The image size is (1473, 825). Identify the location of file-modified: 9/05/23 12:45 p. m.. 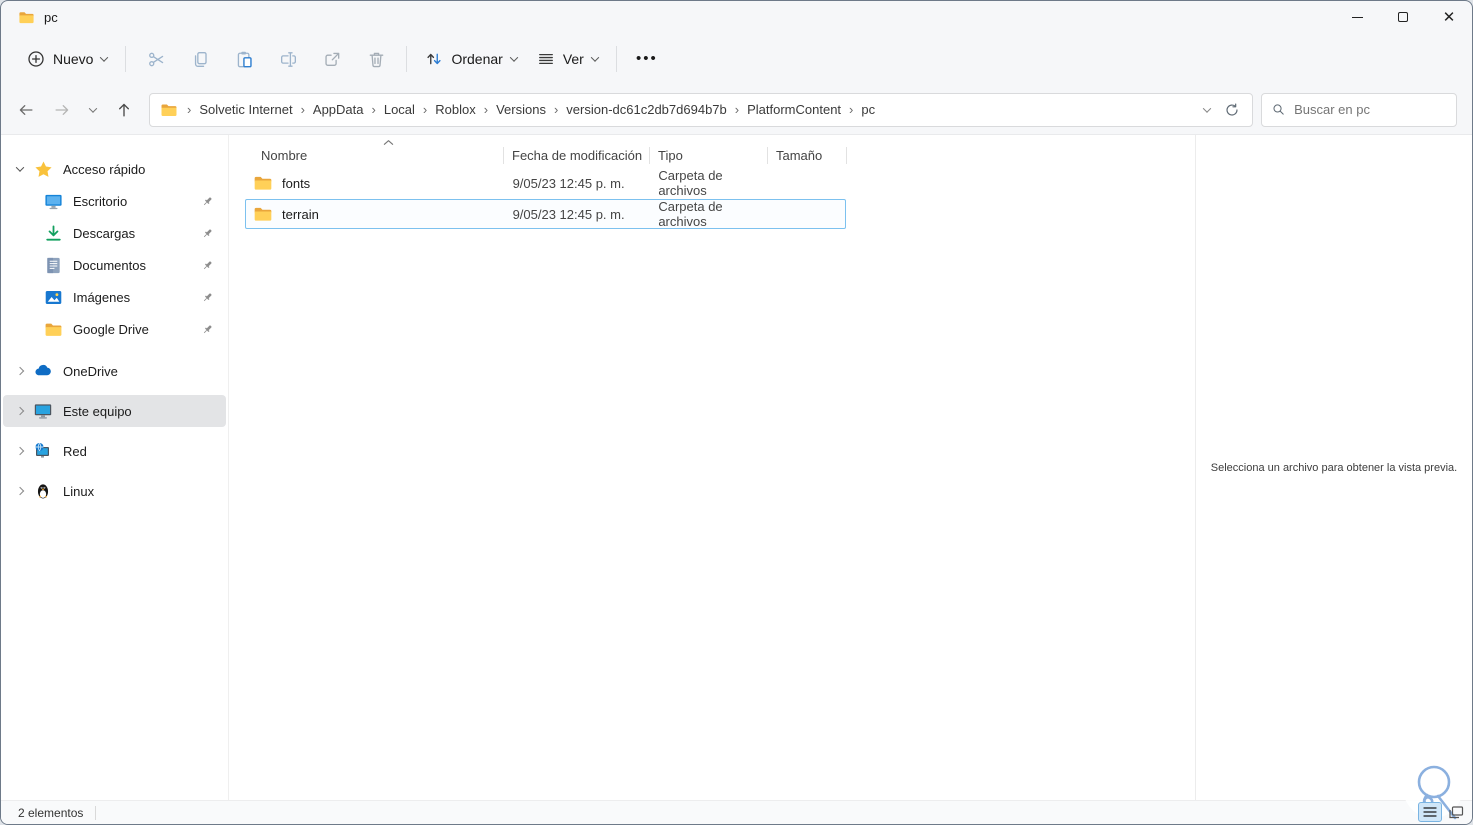
(568, 183).